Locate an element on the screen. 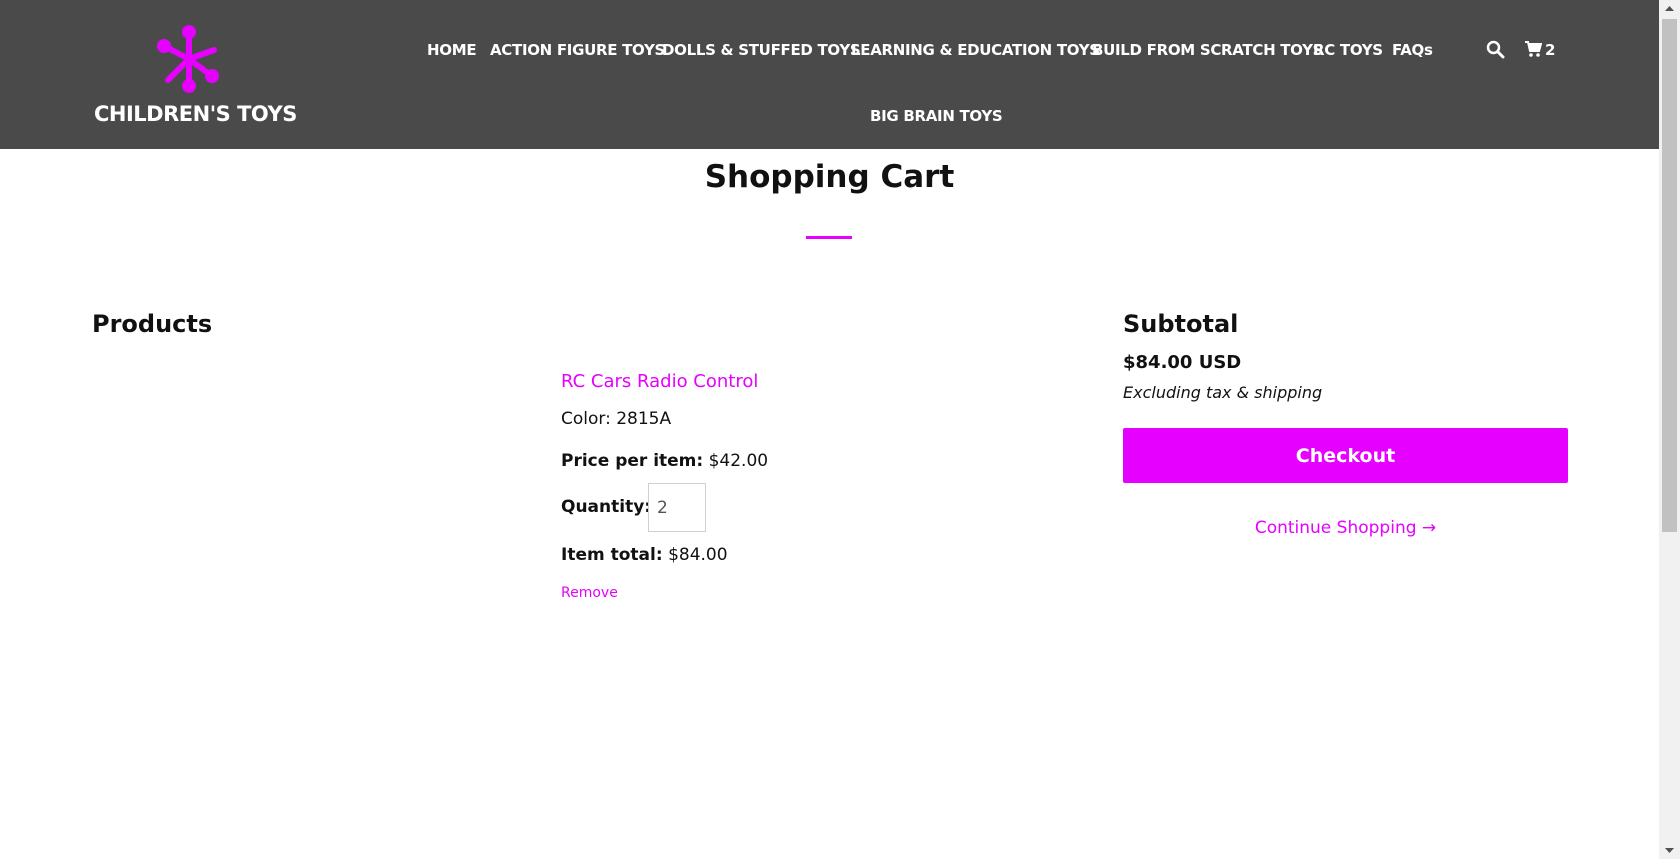  nav-learning-education-toys: LEARNING & EDUCATION TOYS is located at coordinates (975, 50).